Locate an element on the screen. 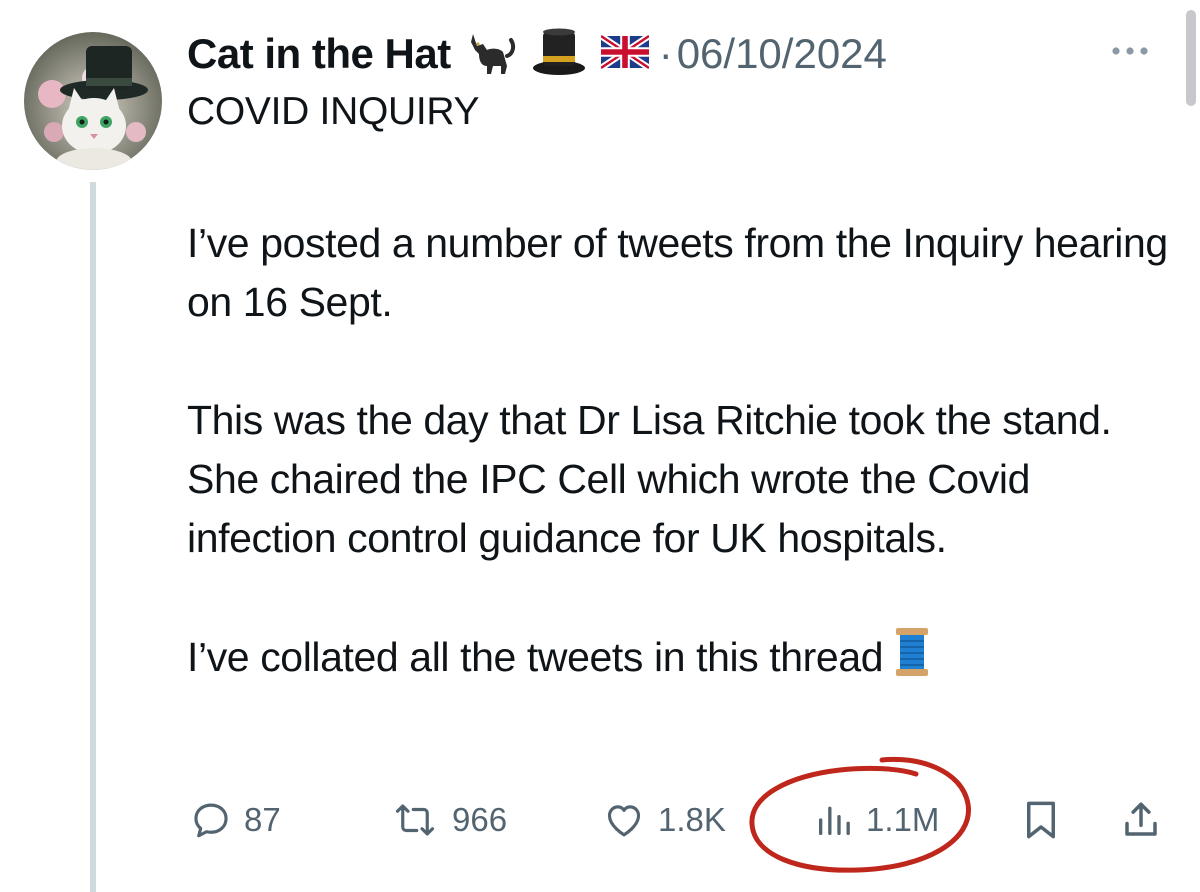  reply-button: 87 is located at coordinates (235, 820).